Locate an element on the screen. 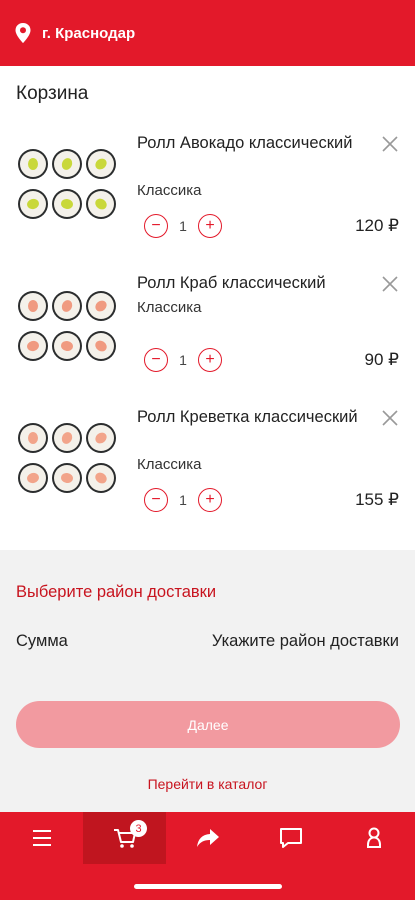 The width and height of the screenshot is (415, 900). location-selector: г. Краснодар is located at coordinates (74, 33).